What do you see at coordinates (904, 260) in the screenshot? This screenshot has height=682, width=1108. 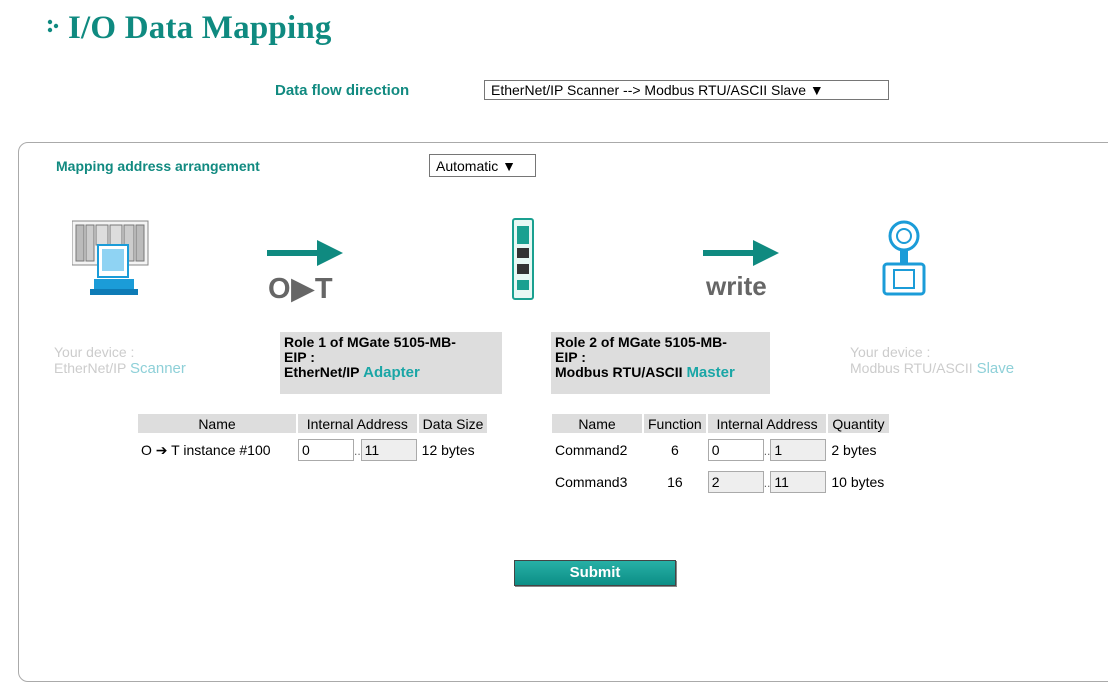 I see `flowmeter-icon` at bounding box center [904, 260].